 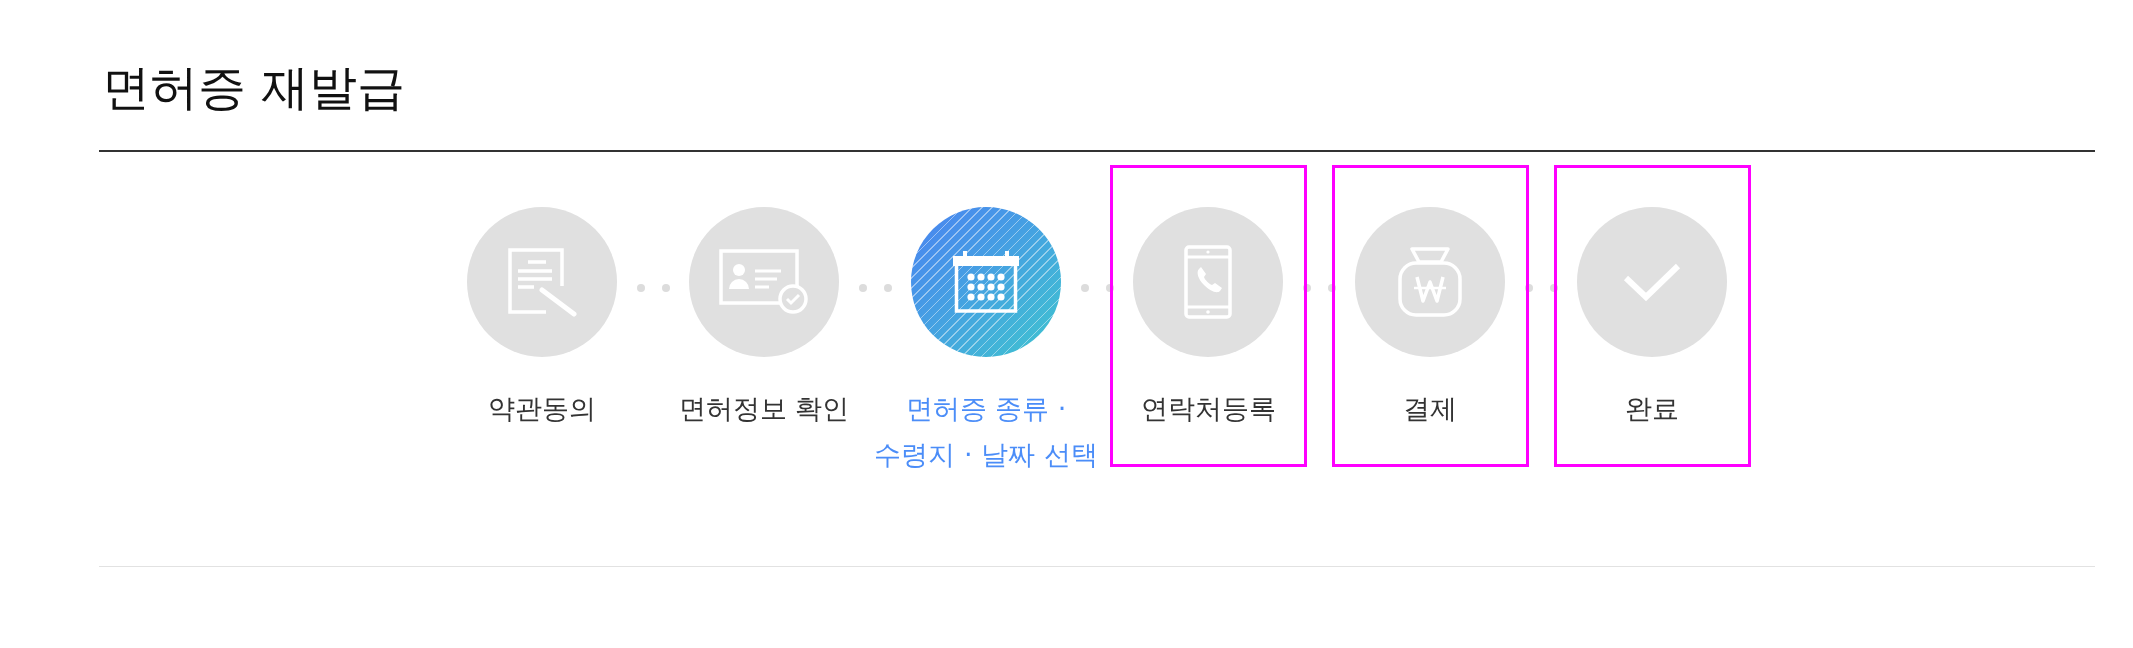 What do you see at coordinates (542, 409) in the screenshot?
I see `step-label: 약관동의` at bounding box center [542, 409].